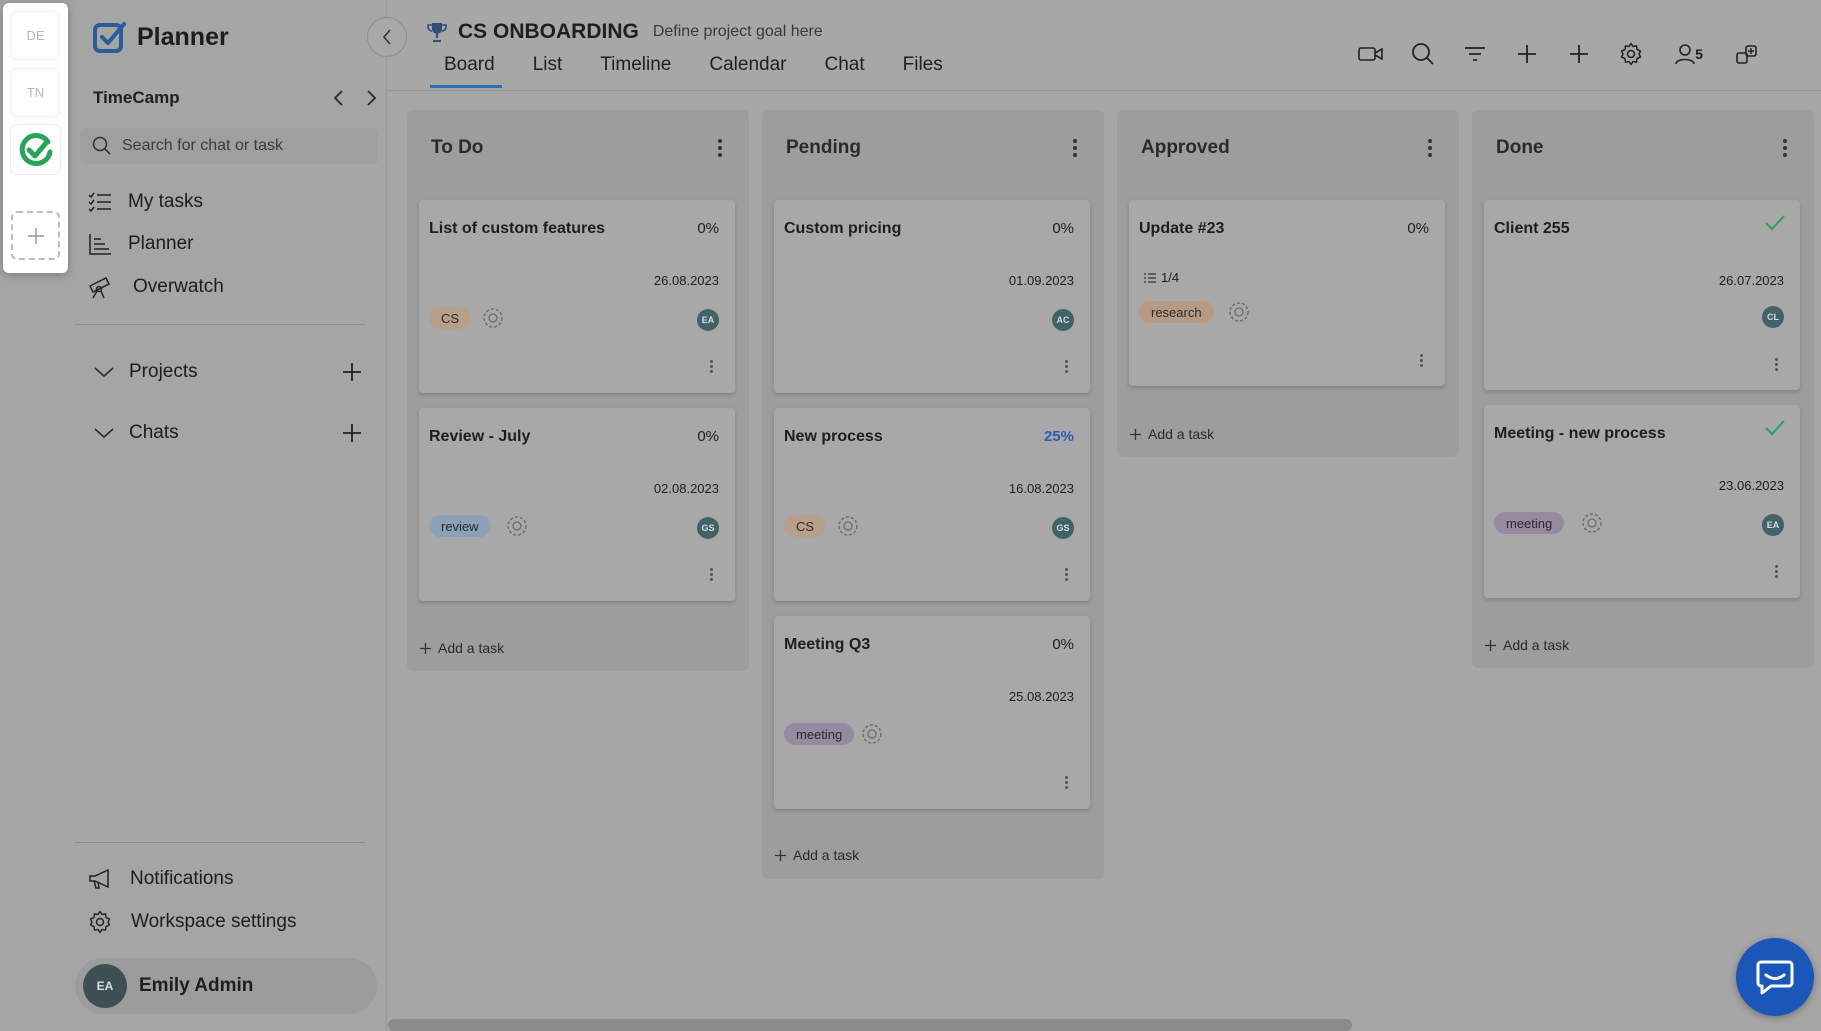 The image size is (1821, 1031). What do you see at coordinates (844, 71) in the screenshot?
I see `tab-chat: Chat` at bounding box center [844, 71].